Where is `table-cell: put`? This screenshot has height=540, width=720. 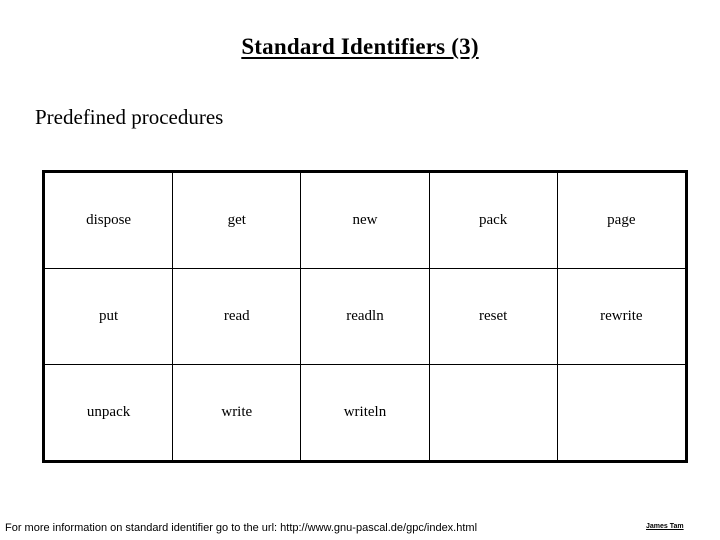
table-cell: put is located at coordinates (108, 316).